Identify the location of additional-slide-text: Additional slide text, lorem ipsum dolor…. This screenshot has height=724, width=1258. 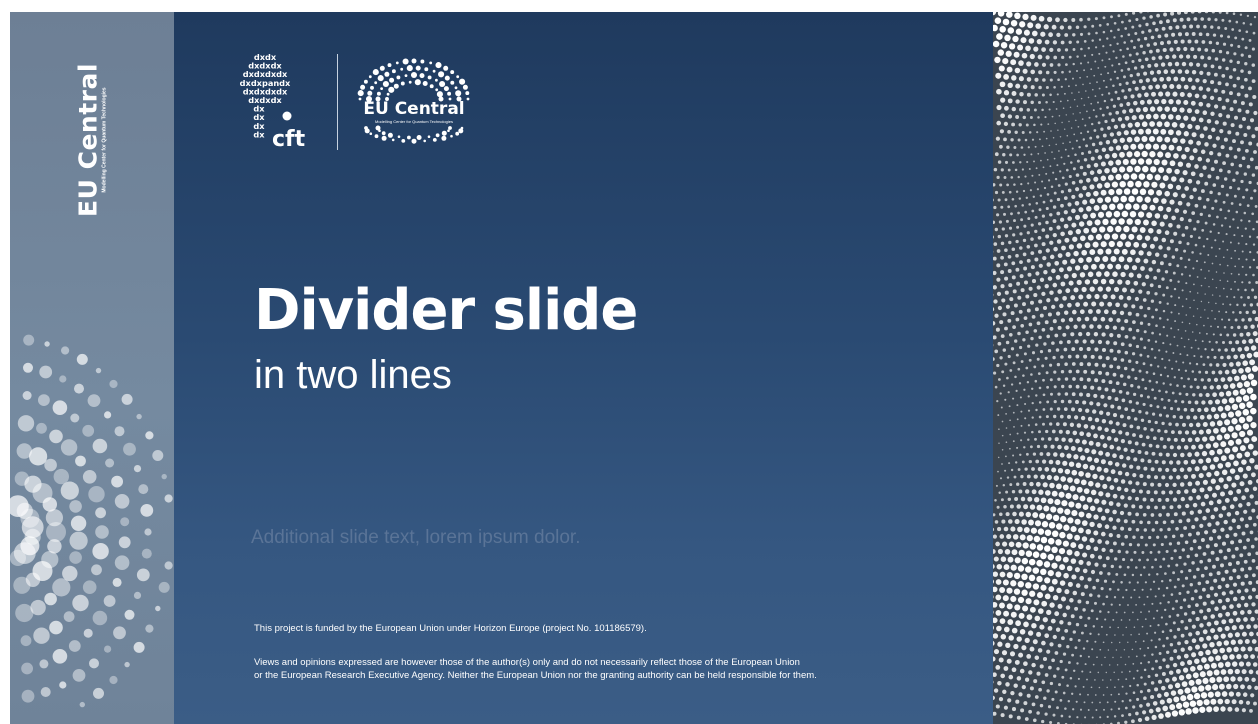
(416, 537).